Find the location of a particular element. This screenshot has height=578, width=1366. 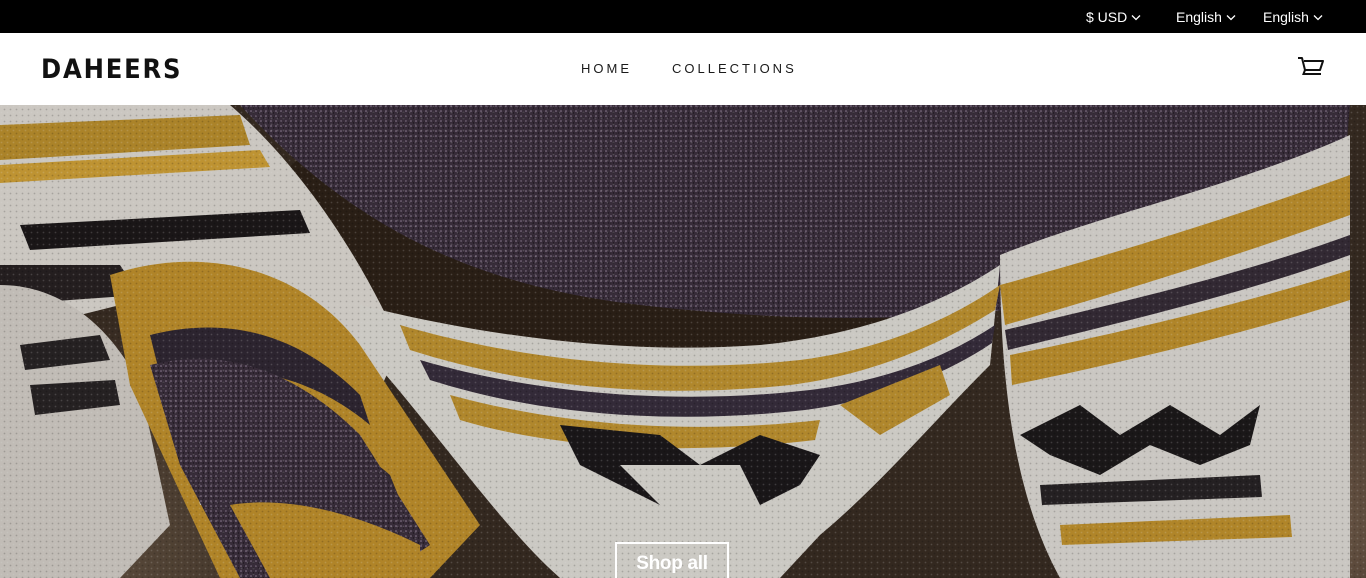

language-selector-secondary: English is located at coordinates (1293, 16).